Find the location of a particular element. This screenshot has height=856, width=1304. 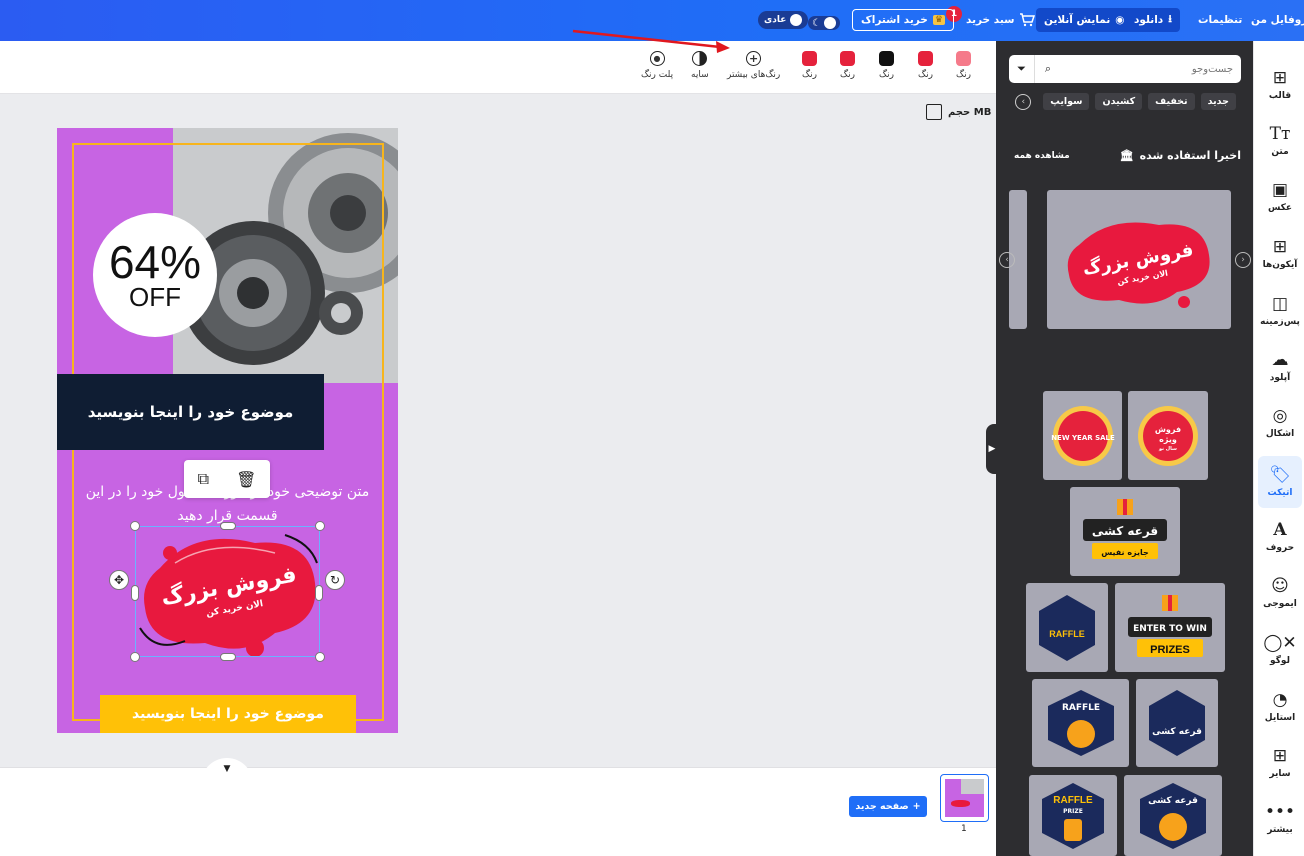

title-text: موضوع خود را اینجا بنویسید is located at coordinates (190, 412).